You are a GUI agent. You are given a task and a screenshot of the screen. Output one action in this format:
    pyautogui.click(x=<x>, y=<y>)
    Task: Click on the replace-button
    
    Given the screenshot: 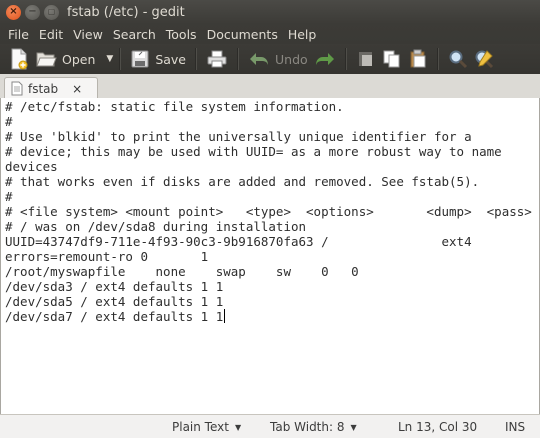 What is the action you would take?
    pyautogui.click(x=484, y=59)
    